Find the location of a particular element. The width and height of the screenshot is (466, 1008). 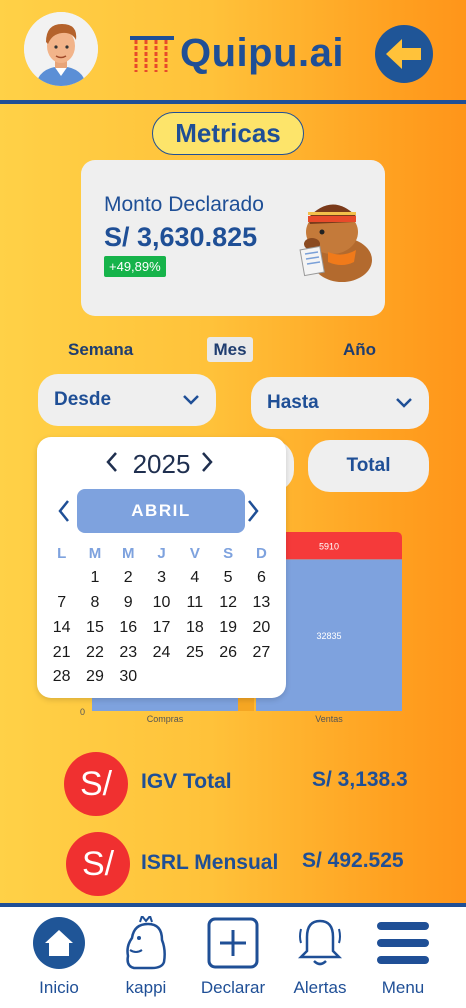

igv-label: IGV Total is located at coordinates (186, 781).